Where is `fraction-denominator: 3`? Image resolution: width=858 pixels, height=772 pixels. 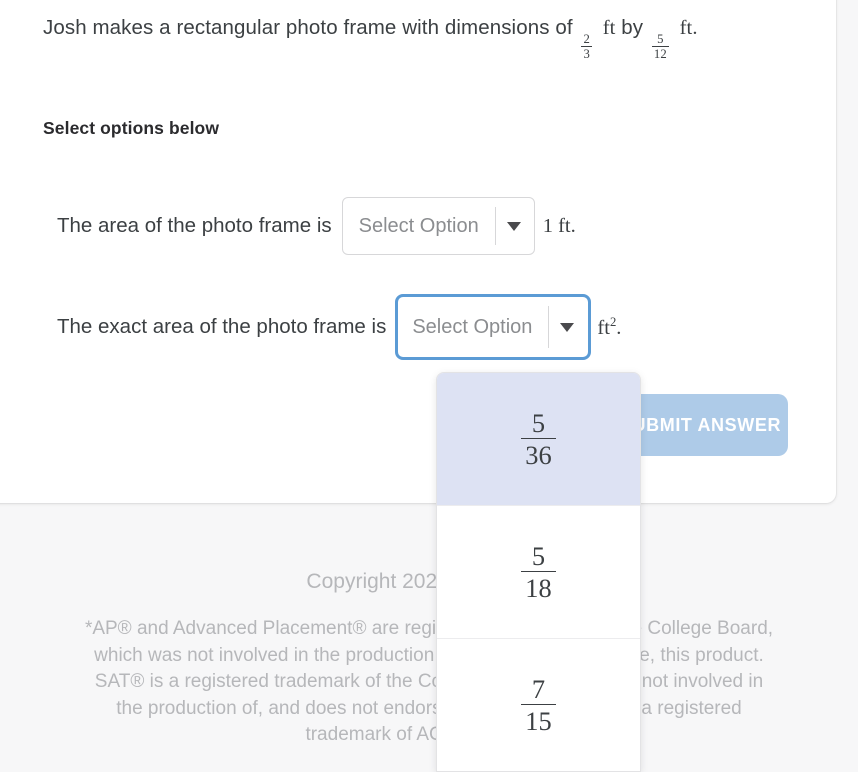
fraction-denominator: 3 is located at coordinates (586, 54).